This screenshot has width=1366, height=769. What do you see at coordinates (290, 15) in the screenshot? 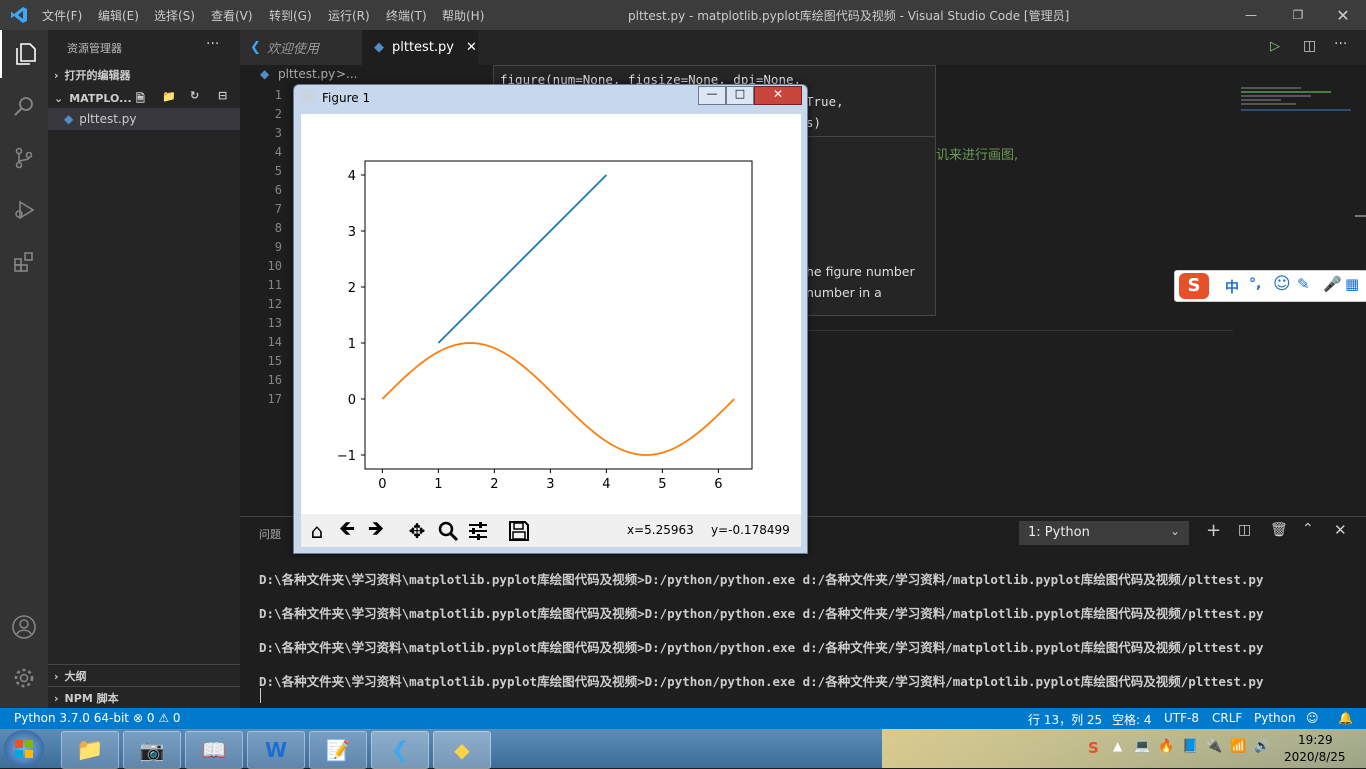
I see `menu-go: 转到(G)` at bounding box center [290, 15].